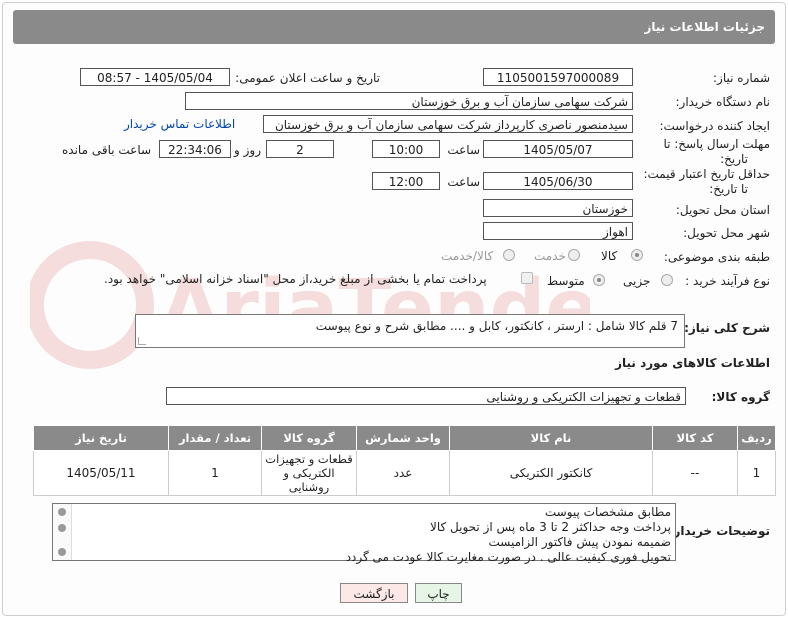 Image resolution: width=788 pixels, height=619 pixels. I want to click on validity-label-1: حداقل تاریخ اعتبار قیمت:, so click(706, 174).